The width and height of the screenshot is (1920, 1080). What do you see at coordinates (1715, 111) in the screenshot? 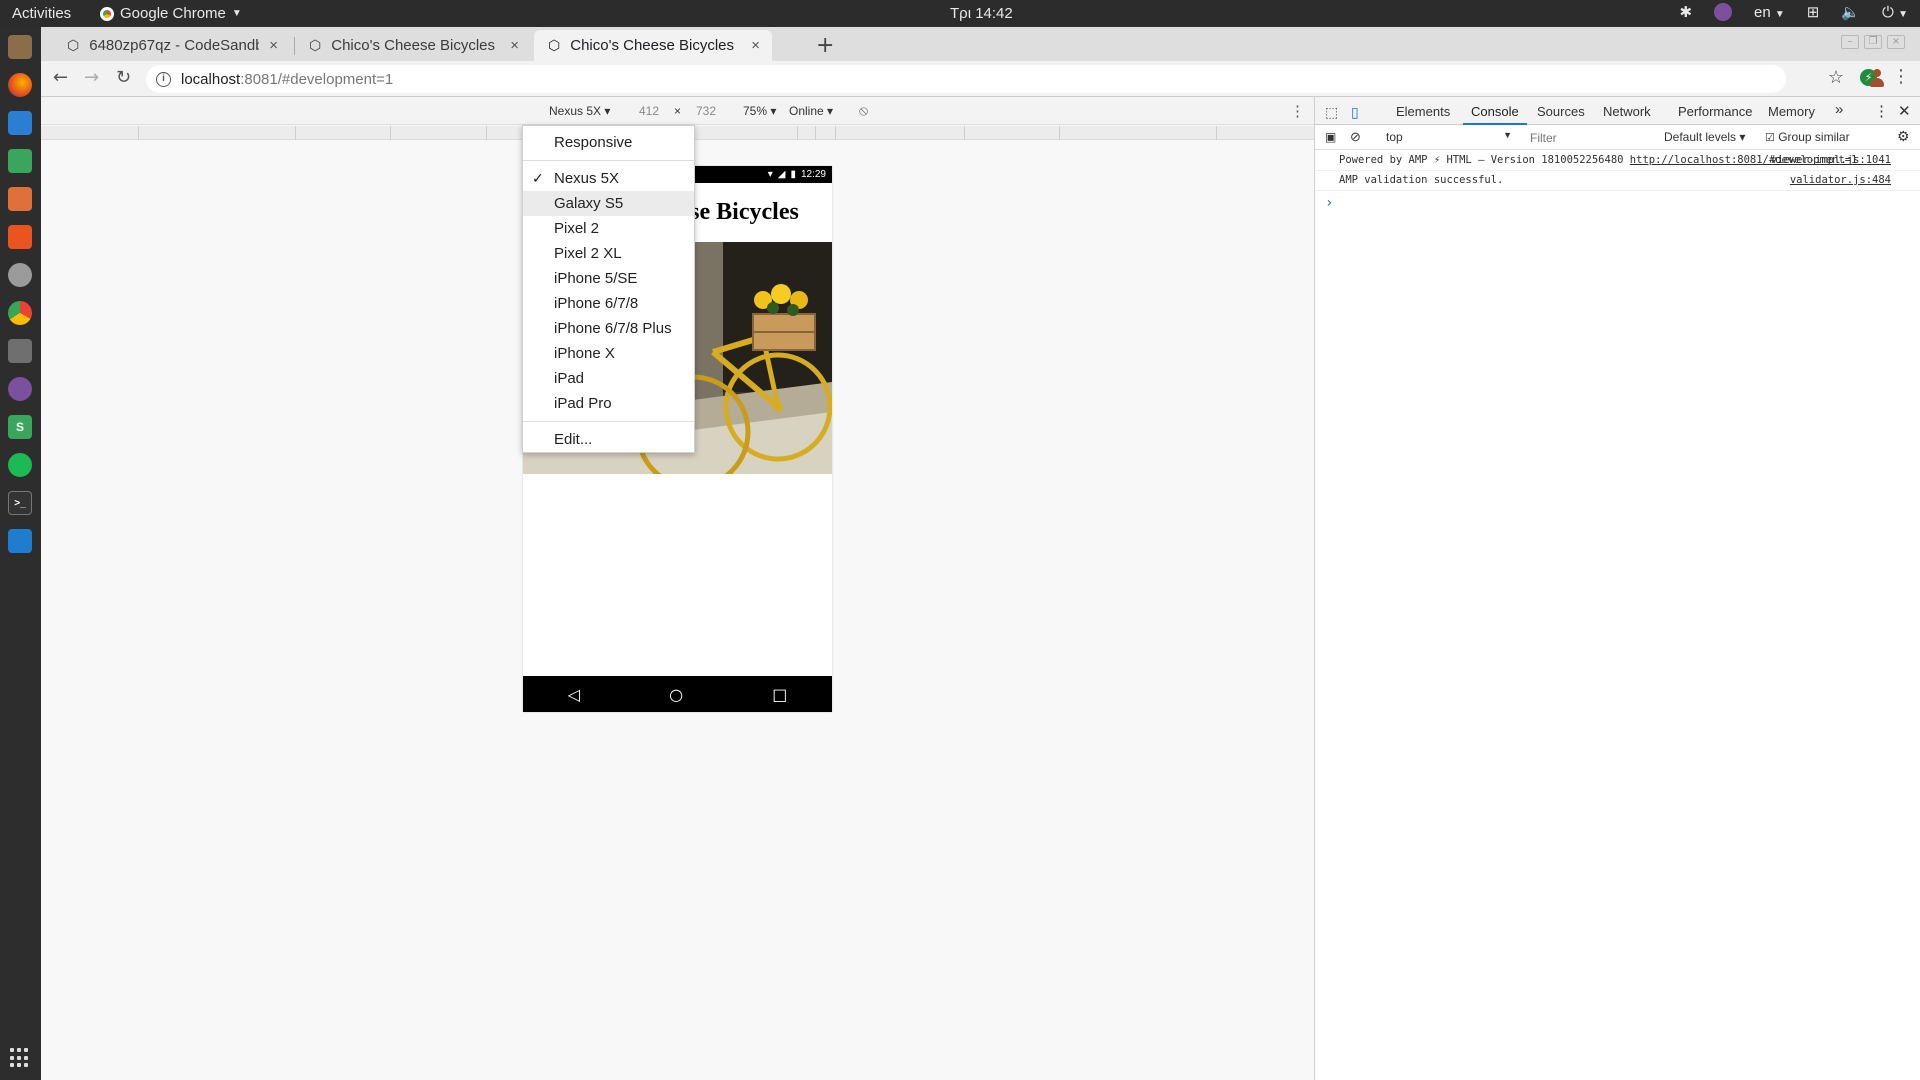
I see `tab-performance: Performance` at bounding box center [1715, 111].